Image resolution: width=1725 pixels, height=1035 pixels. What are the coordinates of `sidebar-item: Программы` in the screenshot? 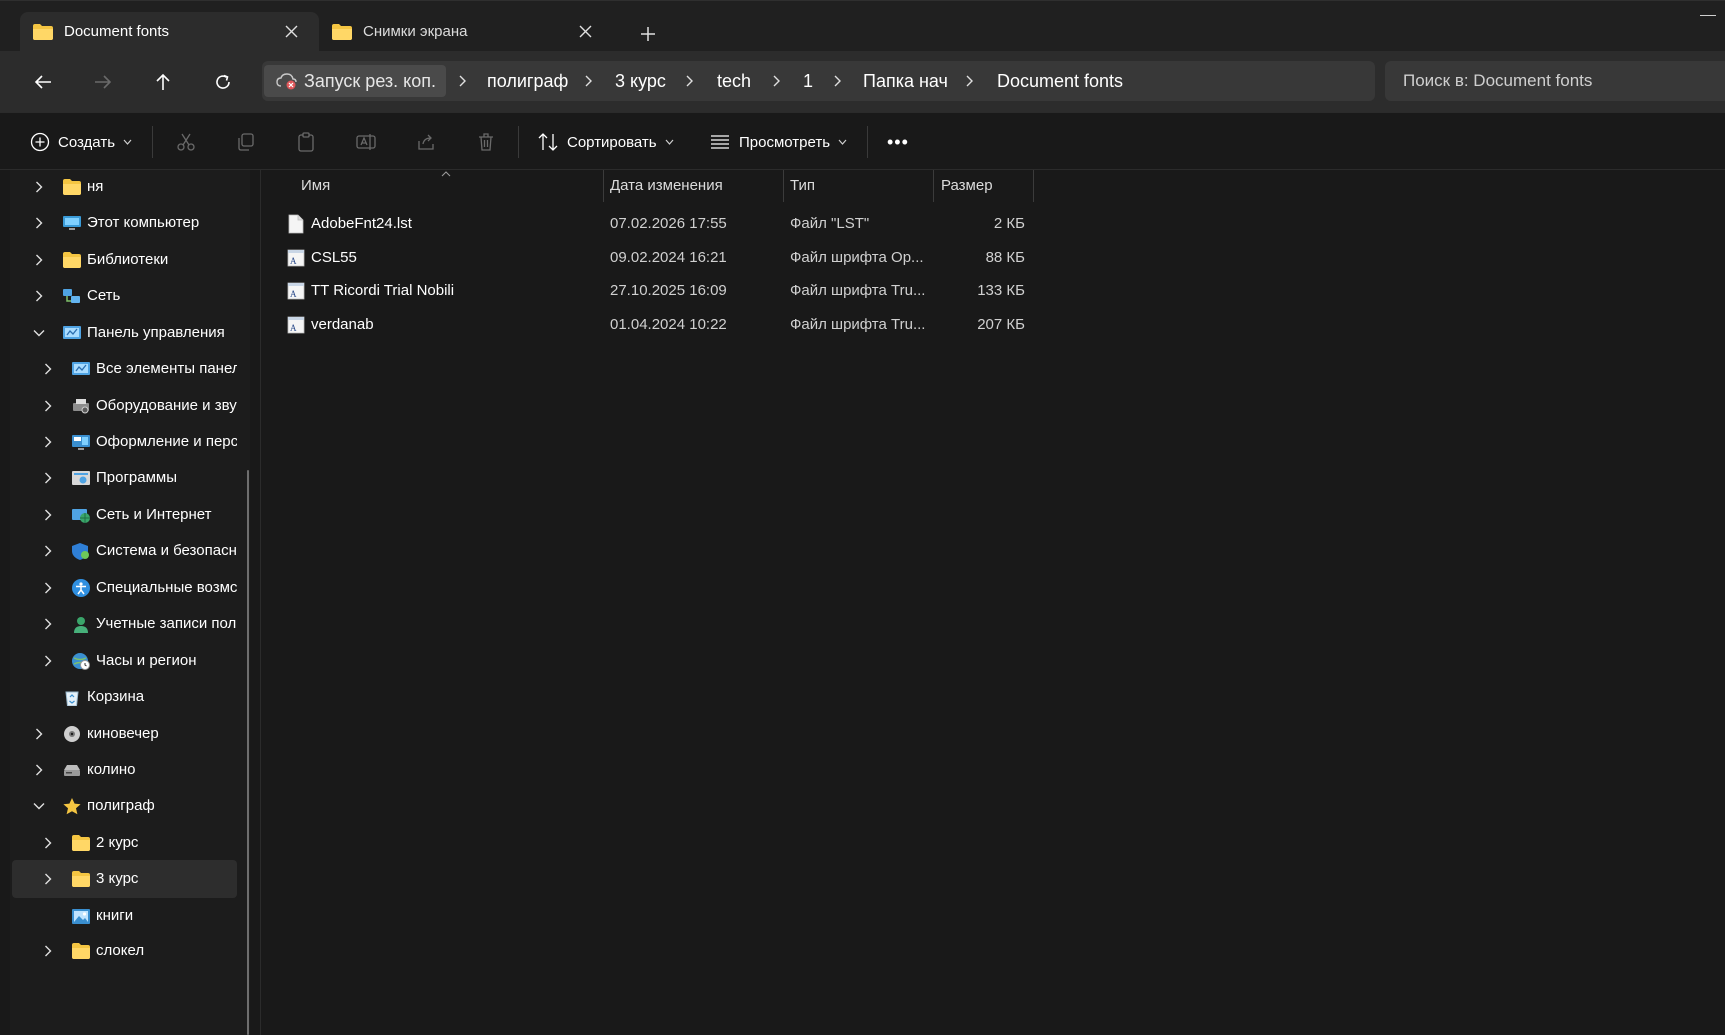 It's located at (124, 478).